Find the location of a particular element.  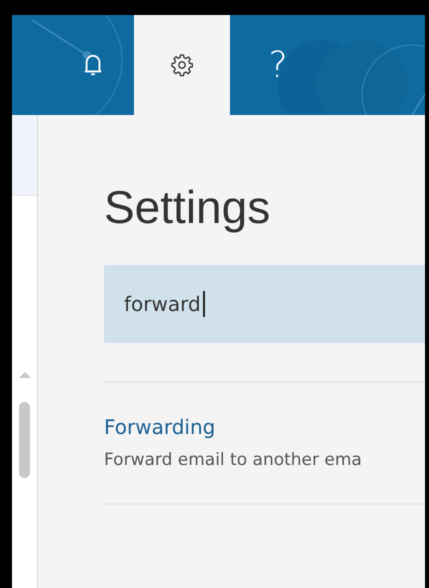

settings-title: Settings is located at coordinates (188, 207).